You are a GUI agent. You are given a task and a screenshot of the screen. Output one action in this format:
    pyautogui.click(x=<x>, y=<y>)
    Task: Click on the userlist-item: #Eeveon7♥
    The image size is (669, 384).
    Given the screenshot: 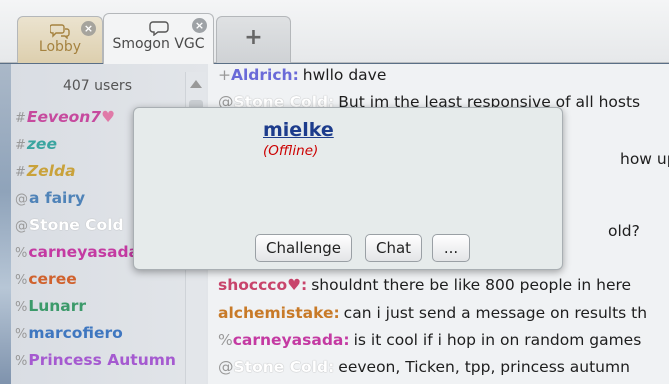 What is the action you would take?
    pyautogui.click(x=65, y=117)
    